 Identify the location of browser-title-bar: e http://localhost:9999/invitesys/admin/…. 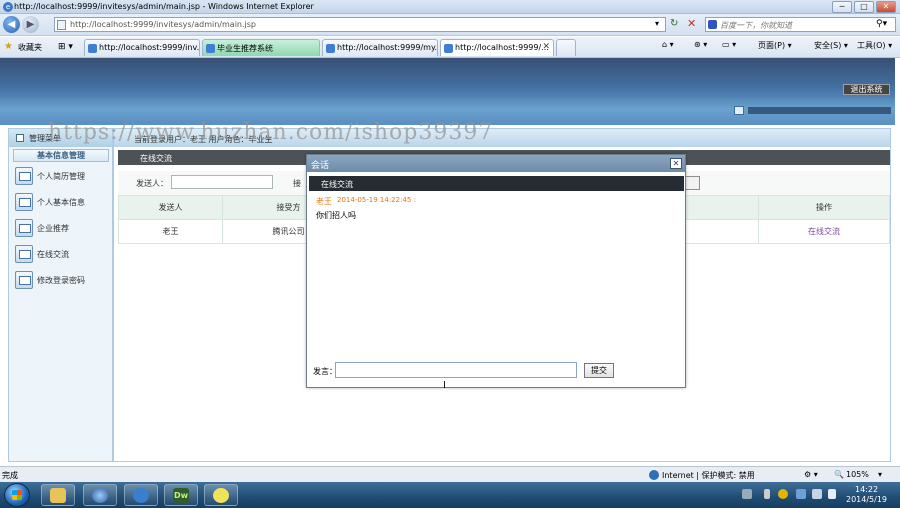
(450, 7).